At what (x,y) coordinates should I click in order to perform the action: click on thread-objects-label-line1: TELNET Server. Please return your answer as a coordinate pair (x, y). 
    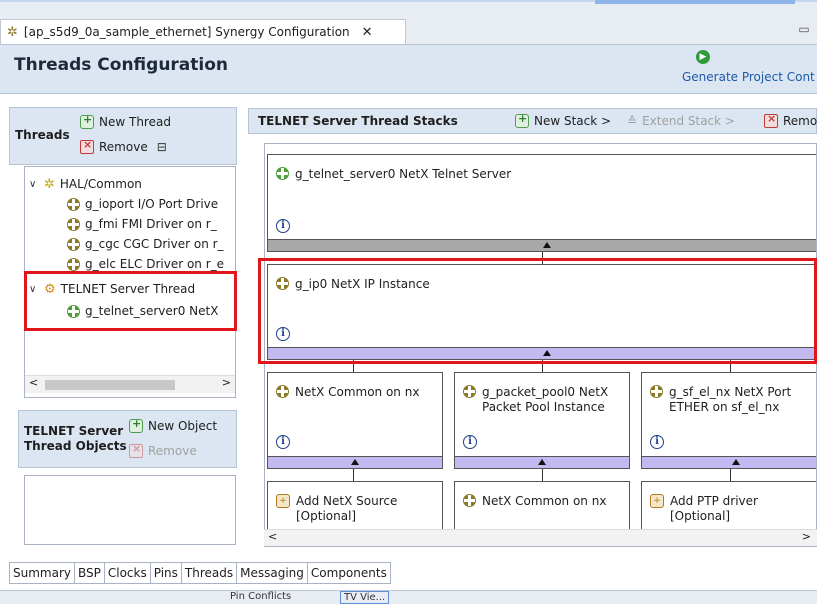
    Looking at the image, I should click on (74, 431).